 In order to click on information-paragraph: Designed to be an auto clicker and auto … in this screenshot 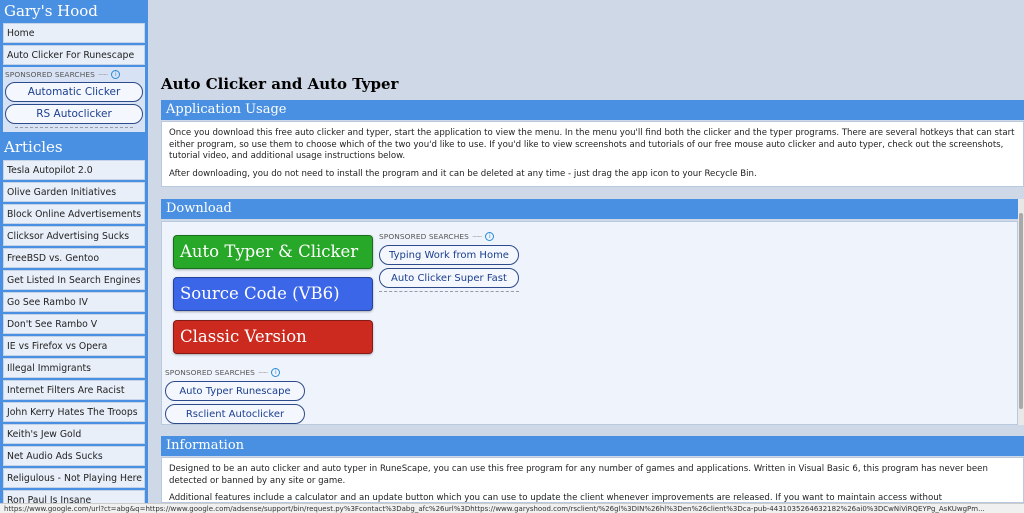, I will do `click(578, 475)`.